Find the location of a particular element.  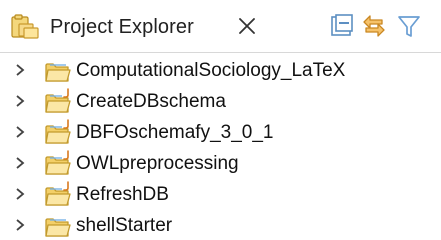

project-explorer-icon is located at coordinates (25, 26).